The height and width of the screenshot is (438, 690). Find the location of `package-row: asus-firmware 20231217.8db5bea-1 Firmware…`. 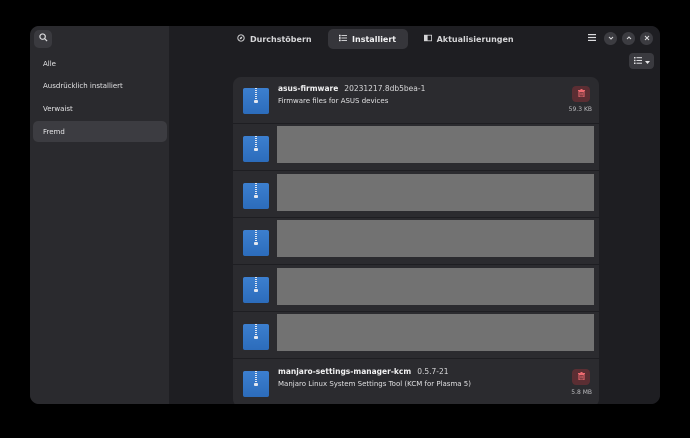

package-row: asus-firmware 20231217.8db5bea-1 Firmware… is located at coordinates (416, 100).